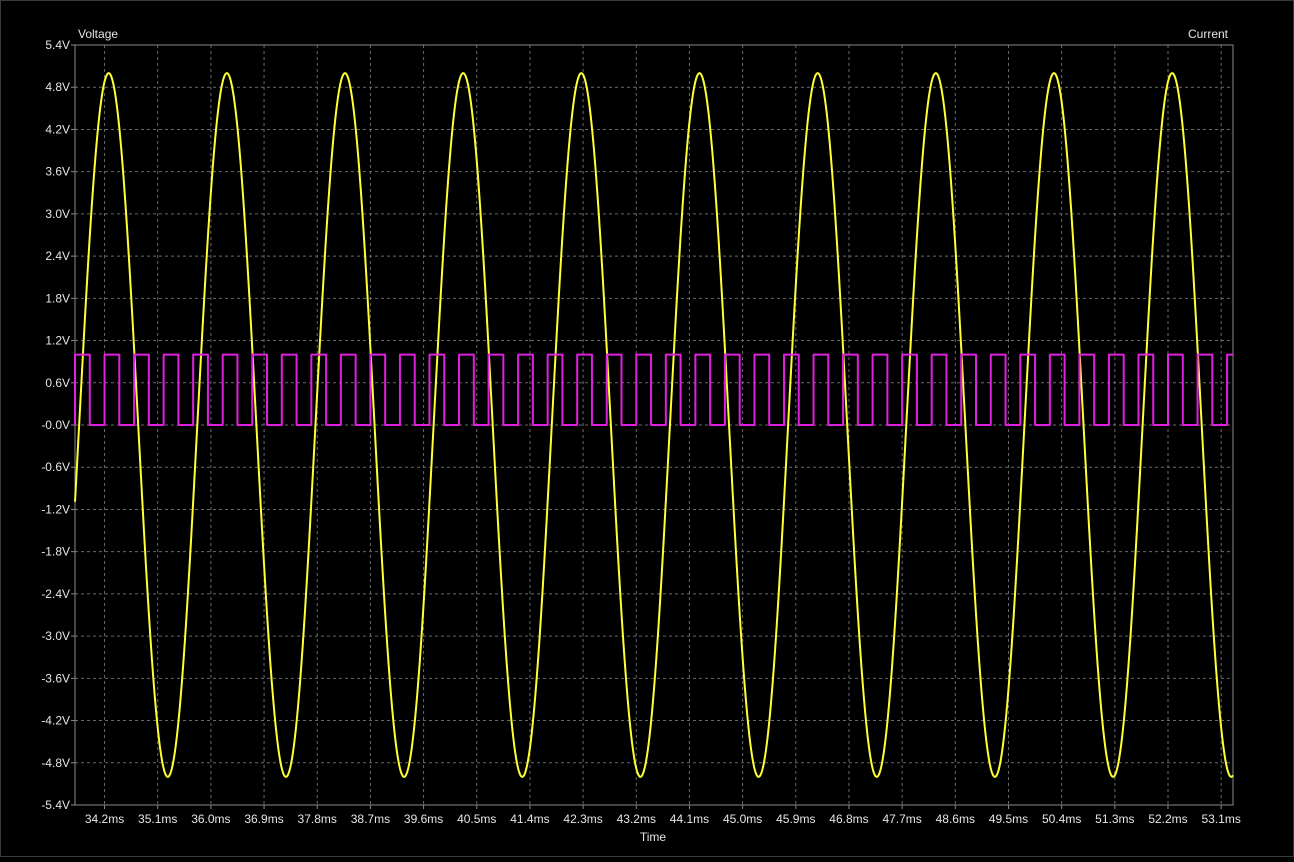  Describe the element at coordinates (476, 819) in the screenshot. I see `x-tick-label: 40.5ms` at that location.